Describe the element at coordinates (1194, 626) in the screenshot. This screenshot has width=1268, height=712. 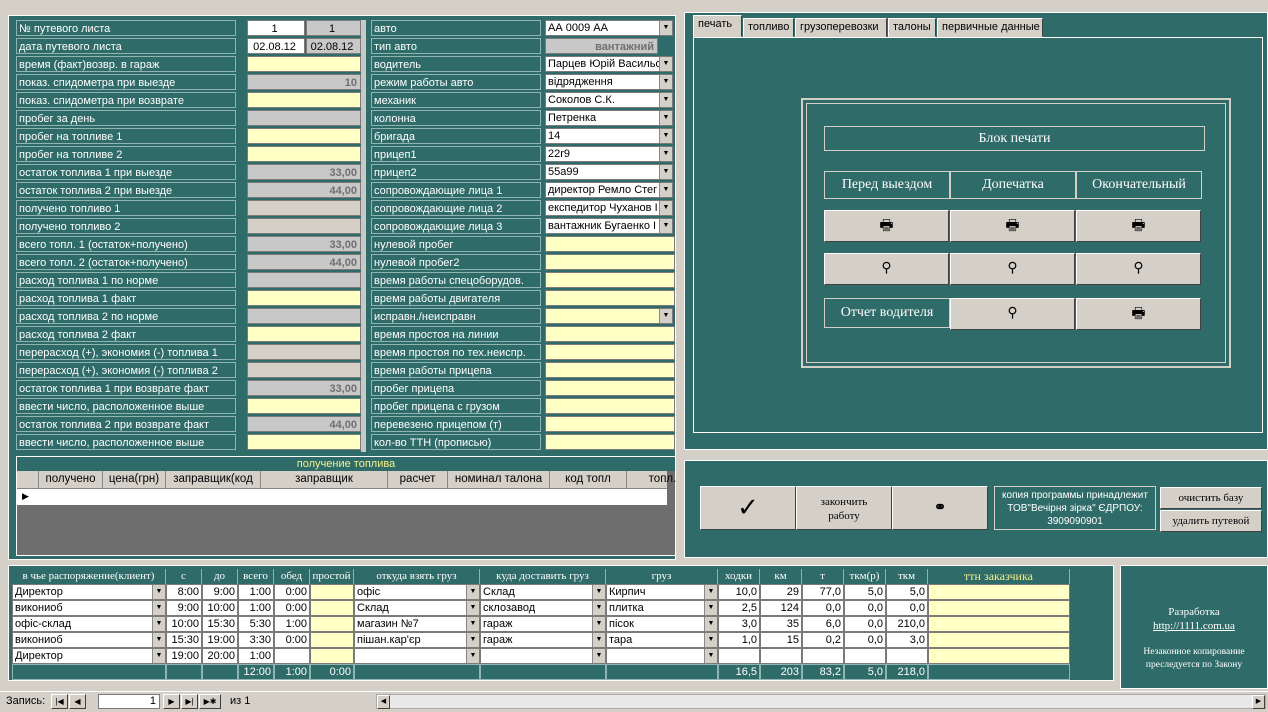
I see `developer-link: http://1111.com.ua` at that location.